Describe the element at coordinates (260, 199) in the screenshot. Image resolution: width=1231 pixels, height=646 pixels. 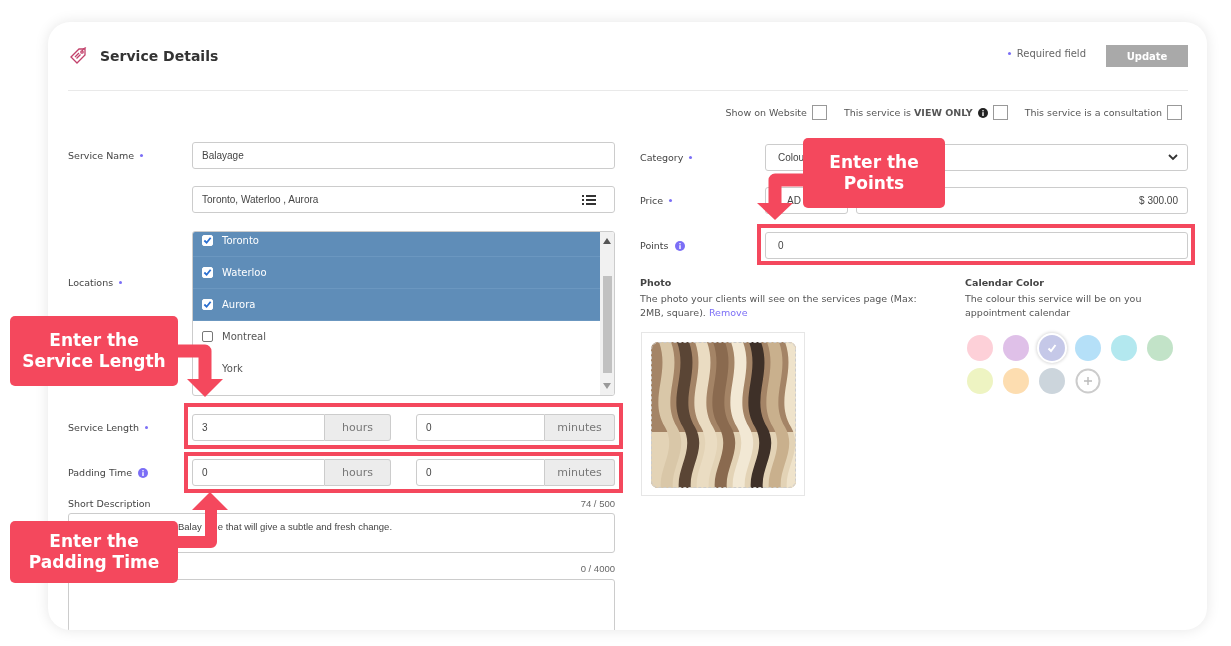
I see `field-value: Toronto, Waterloo , Aurora` at that location.